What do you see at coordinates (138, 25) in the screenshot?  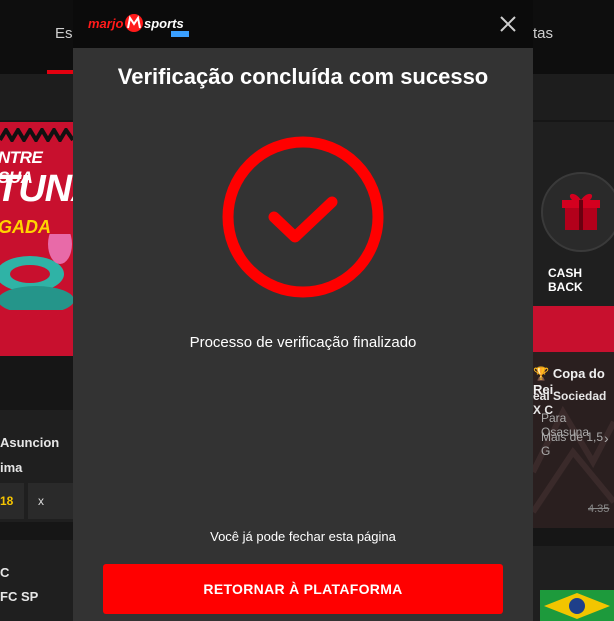 I see `marjosports-logo: marjo sports` at bounding box center [138, 25].